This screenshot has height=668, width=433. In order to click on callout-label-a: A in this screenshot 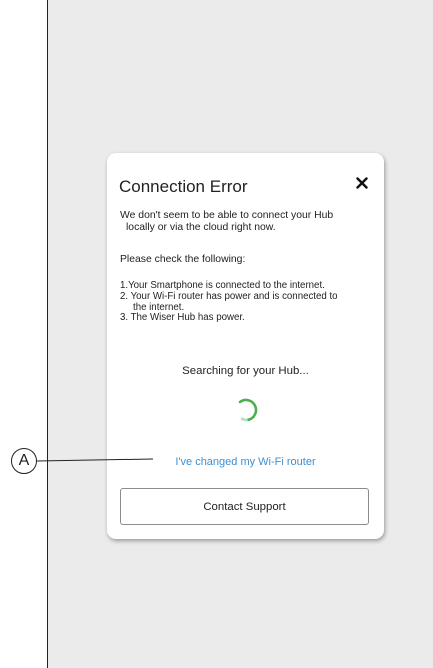, I will do `click(24, 461)`.